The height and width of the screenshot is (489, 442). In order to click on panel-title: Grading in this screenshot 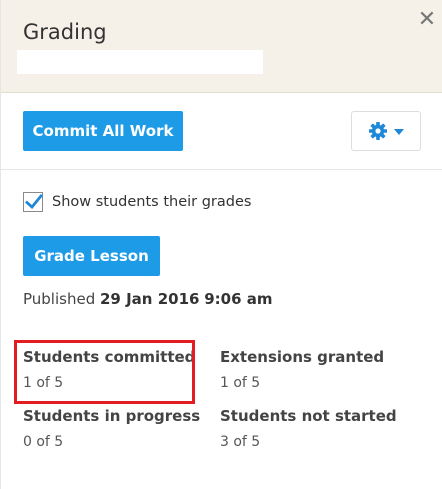, I will do `click(65, 32)`.